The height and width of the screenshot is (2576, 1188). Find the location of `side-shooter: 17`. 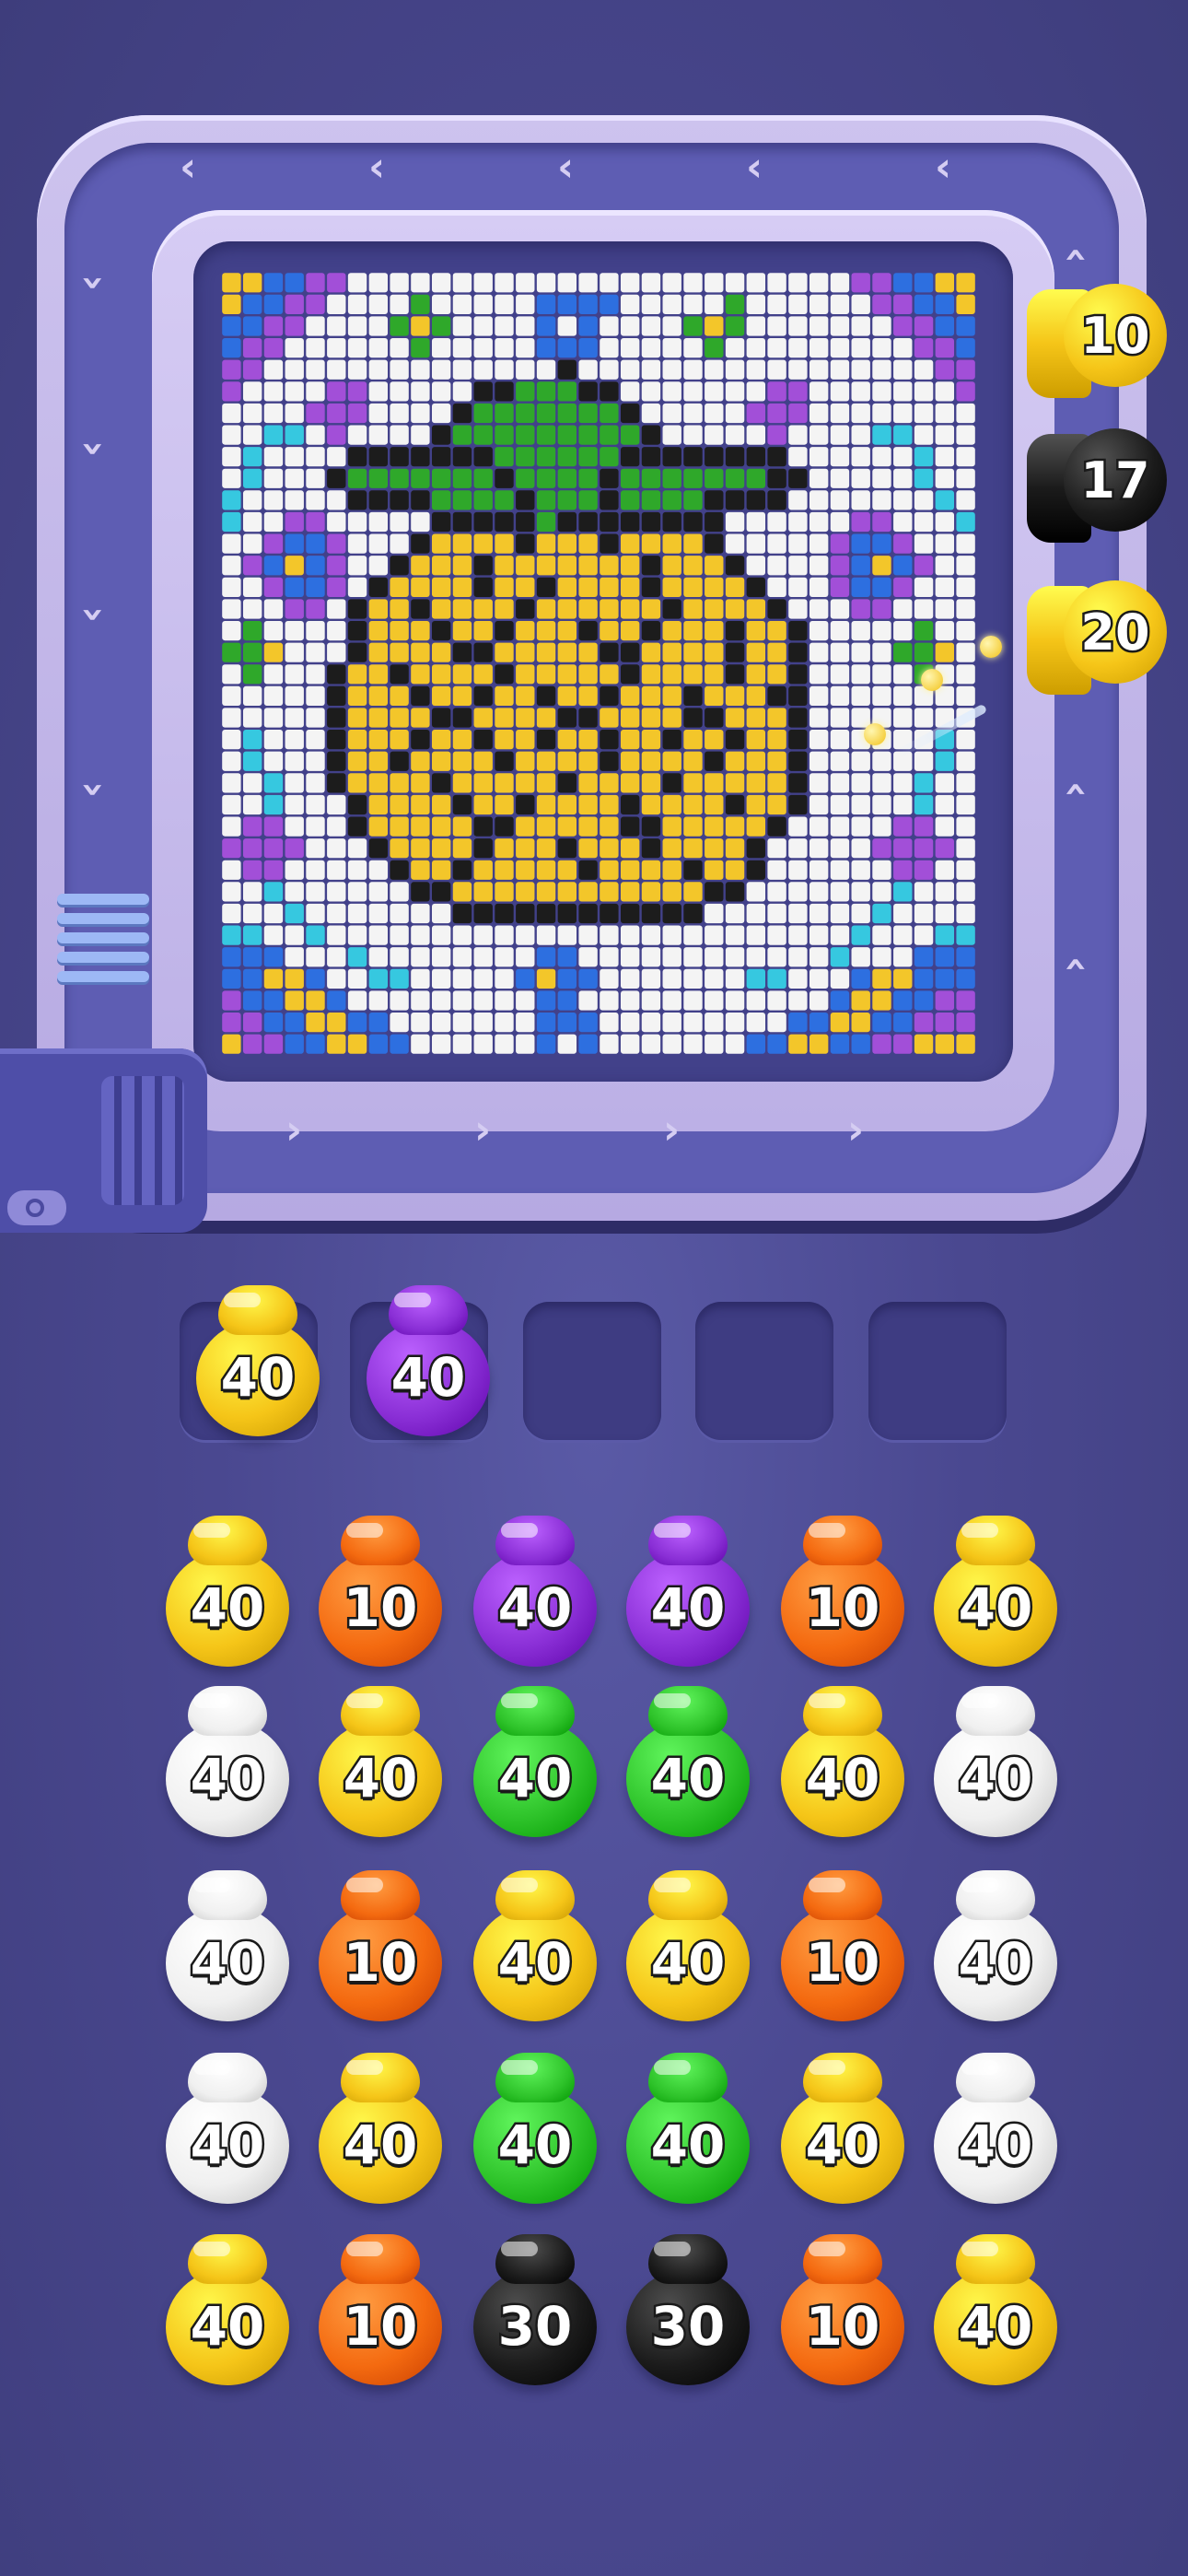

side-shooter: 17 is located at coordinates (1097, 488).